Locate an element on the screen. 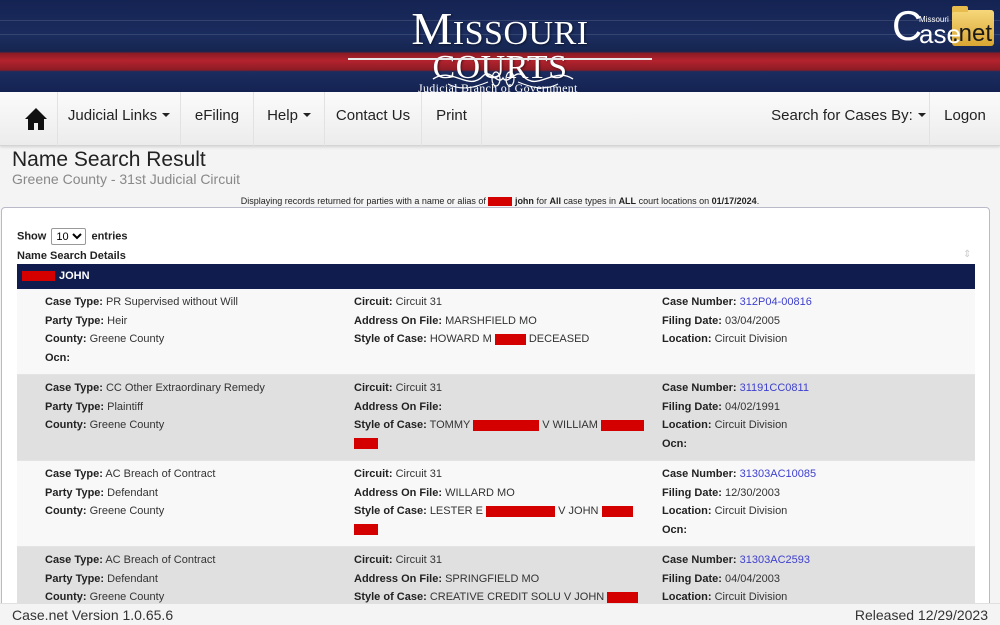  nav-search-cases-by: Search for Cases By: is located at coordinates (849, 119).